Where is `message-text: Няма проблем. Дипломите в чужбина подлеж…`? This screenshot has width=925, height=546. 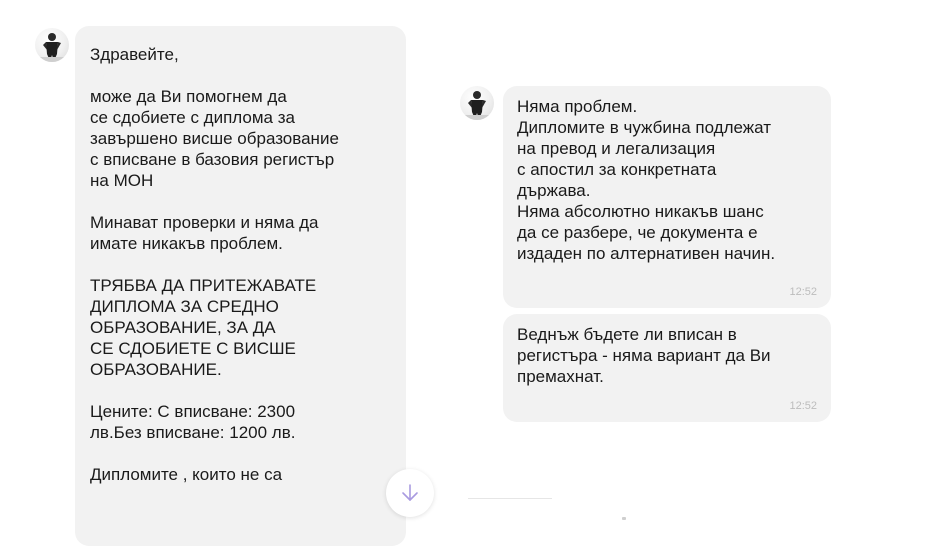 message-text: Няма проблем. Дипломите в чужбина подлеж… is located at coordinates (646, 180).